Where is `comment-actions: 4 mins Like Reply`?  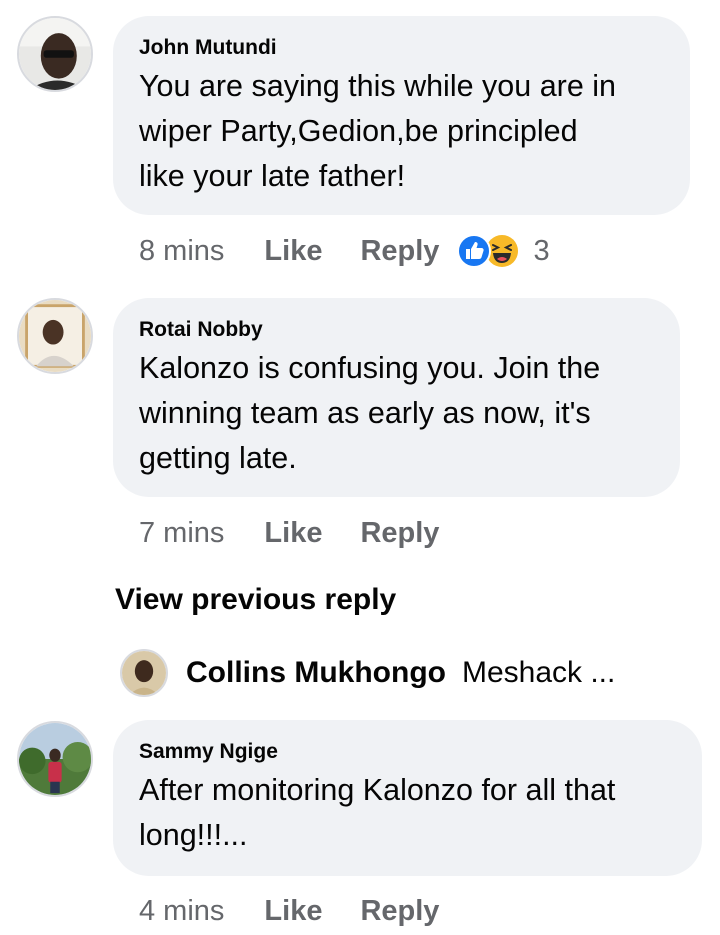
comment-actions: 4 mins Like Reply is located at coordinates (308, 911).